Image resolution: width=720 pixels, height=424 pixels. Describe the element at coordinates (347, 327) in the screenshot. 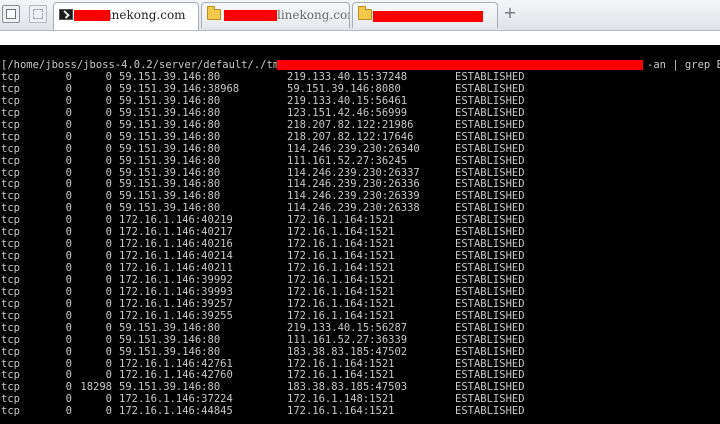

I see `cell-foreign: 219.133.40.15:56287` at that location.